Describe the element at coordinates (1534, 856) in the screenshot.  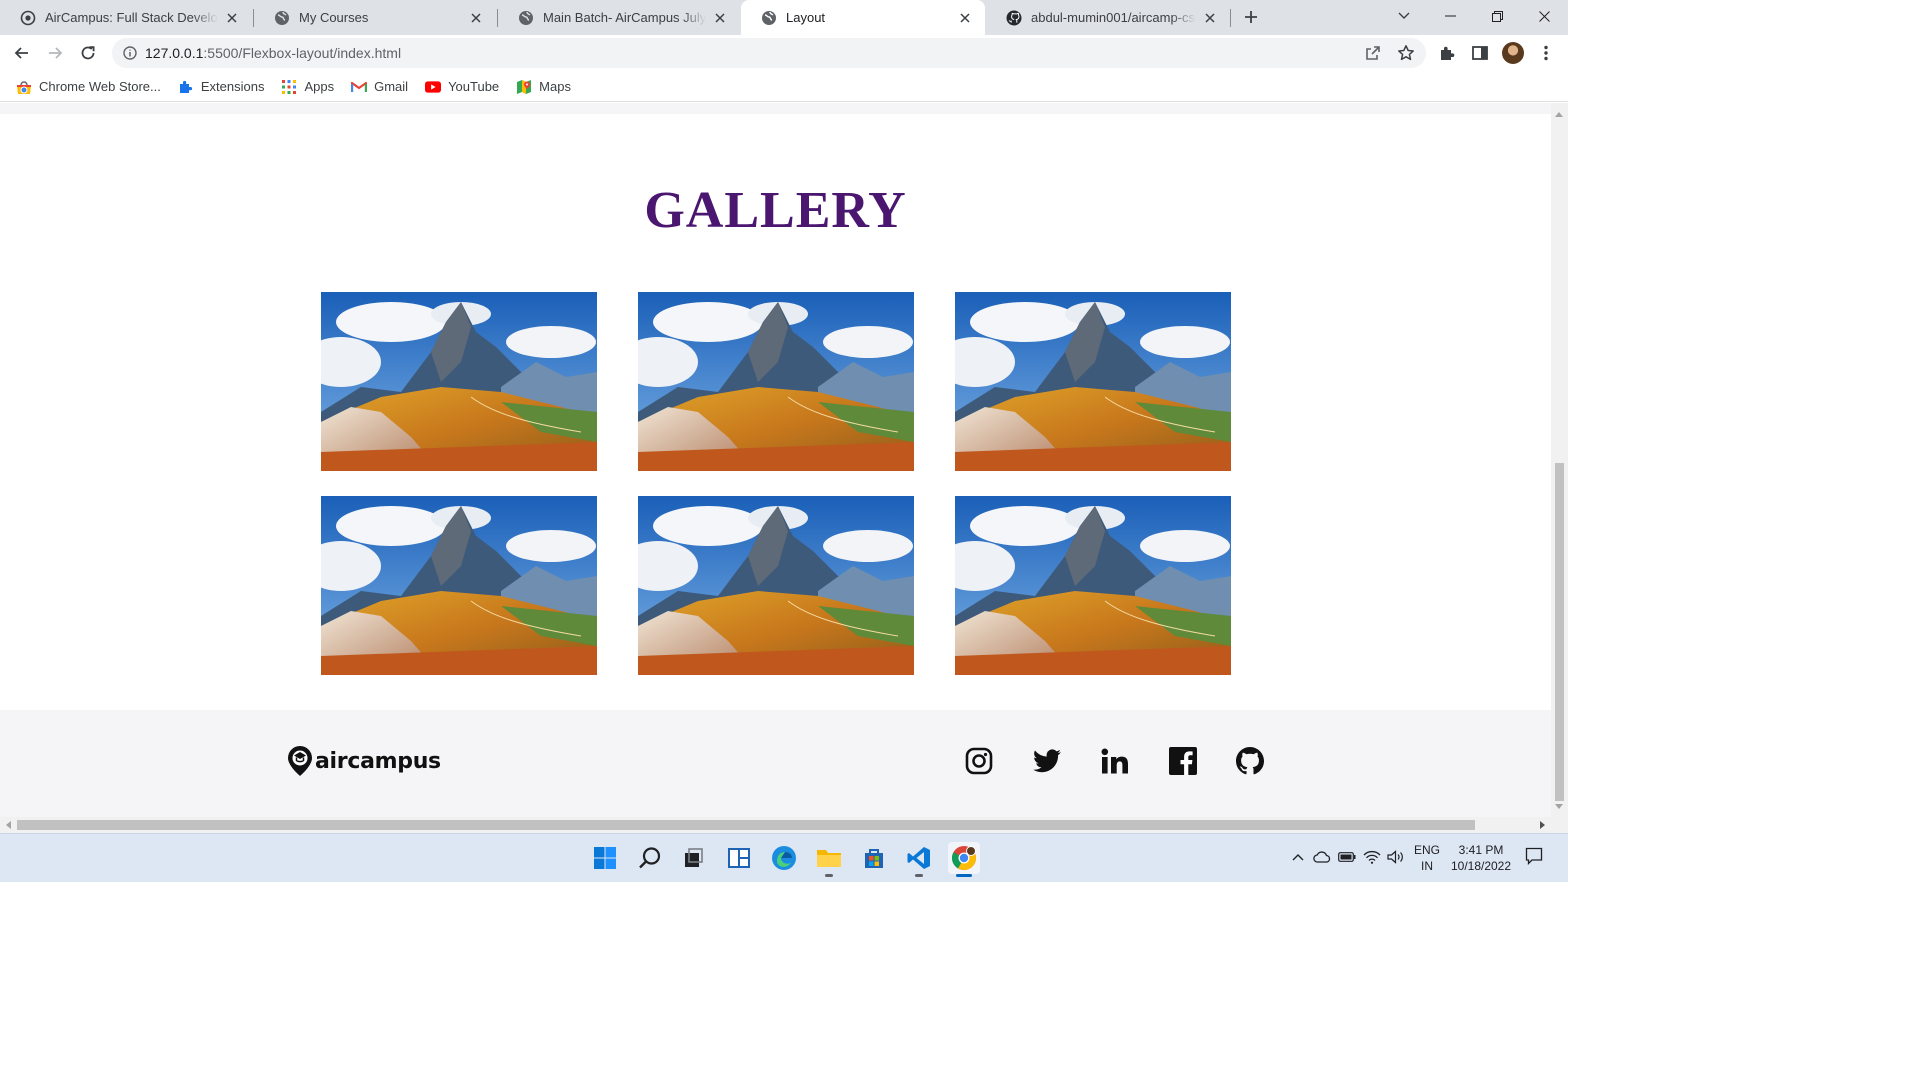
I see `notification-icon` at that location.